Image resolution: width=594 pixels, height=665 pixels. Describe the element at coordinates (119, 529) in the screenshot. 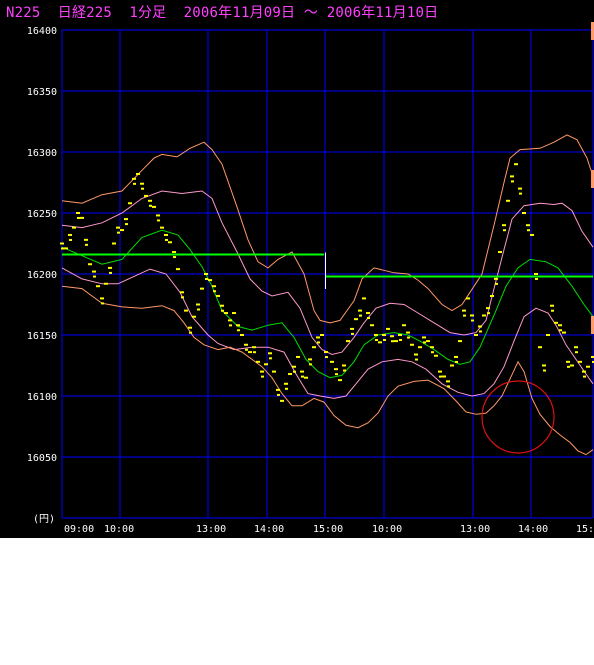

I see `x-tick-label: 10:00` at that location.